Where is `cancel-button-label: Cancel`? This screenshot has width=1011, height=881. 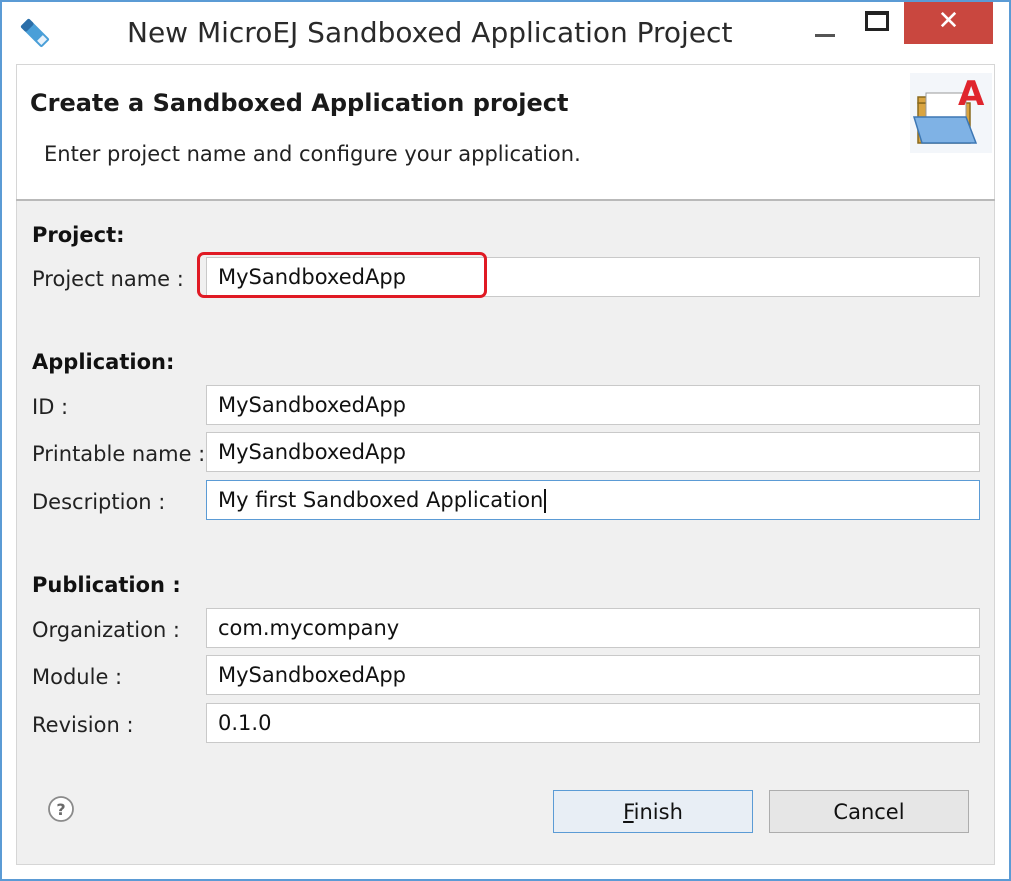 cancel-button-label: Cancel is located at coordinates (869, 811).